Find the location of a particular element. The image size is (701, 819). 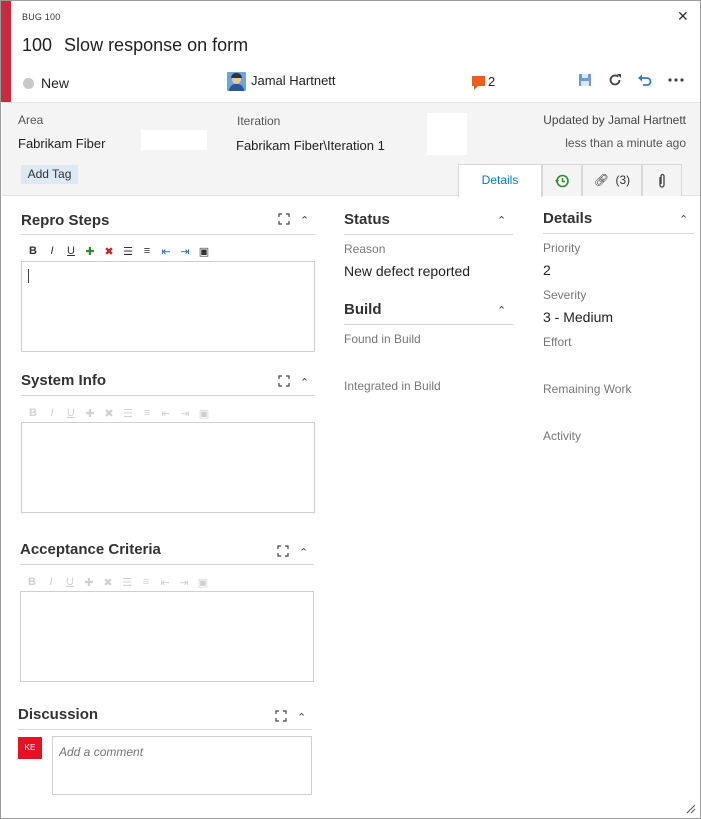

iteration-label: Iteration is located at coordinates (259, 121).